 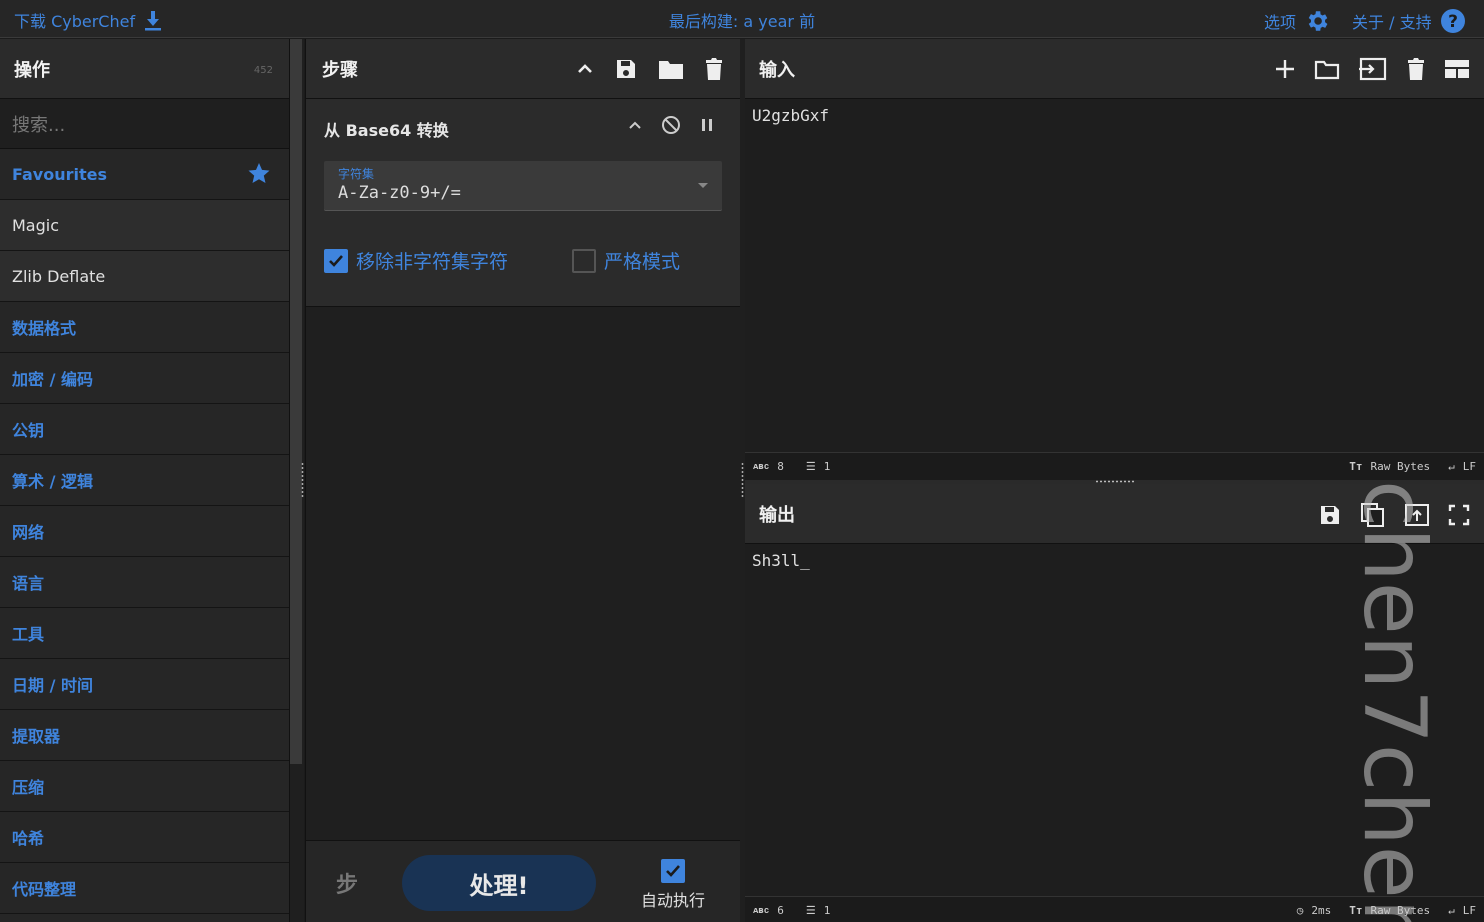 What do you see at coordinates (144, 225) in the screenshot?
I see `operation-item: Magic` at bounding box center [144, 225].